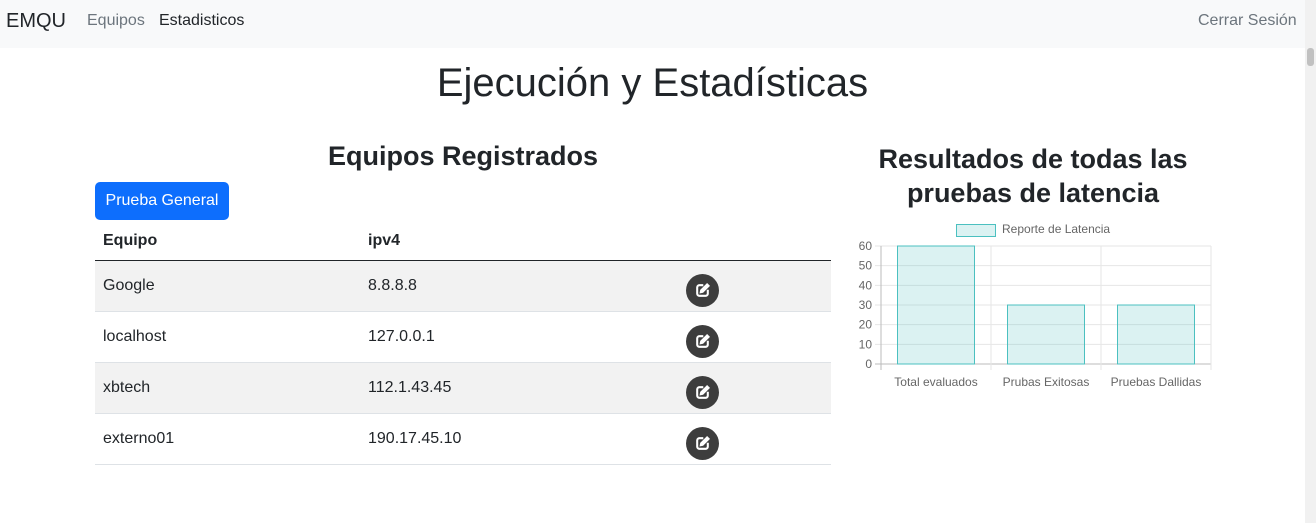 Image resolution: width=1316 pixels, height=523 pixels. Describe the element at coordinates (36, 21) in the screenshot. I see `brand-logo: EMQU` at that location.